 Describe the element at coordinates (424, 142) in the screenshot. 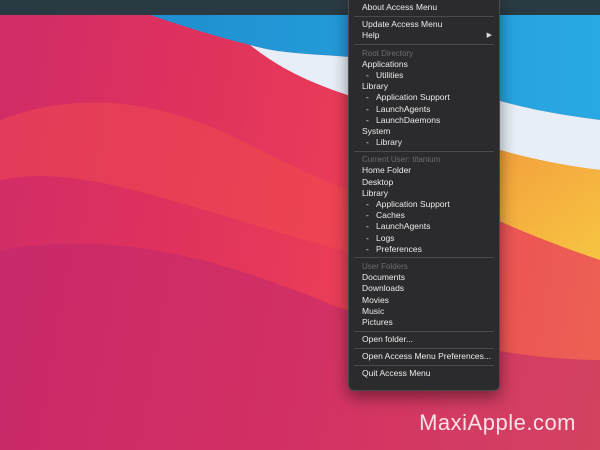

I see `menu-item-system-library: - Library` at that location.